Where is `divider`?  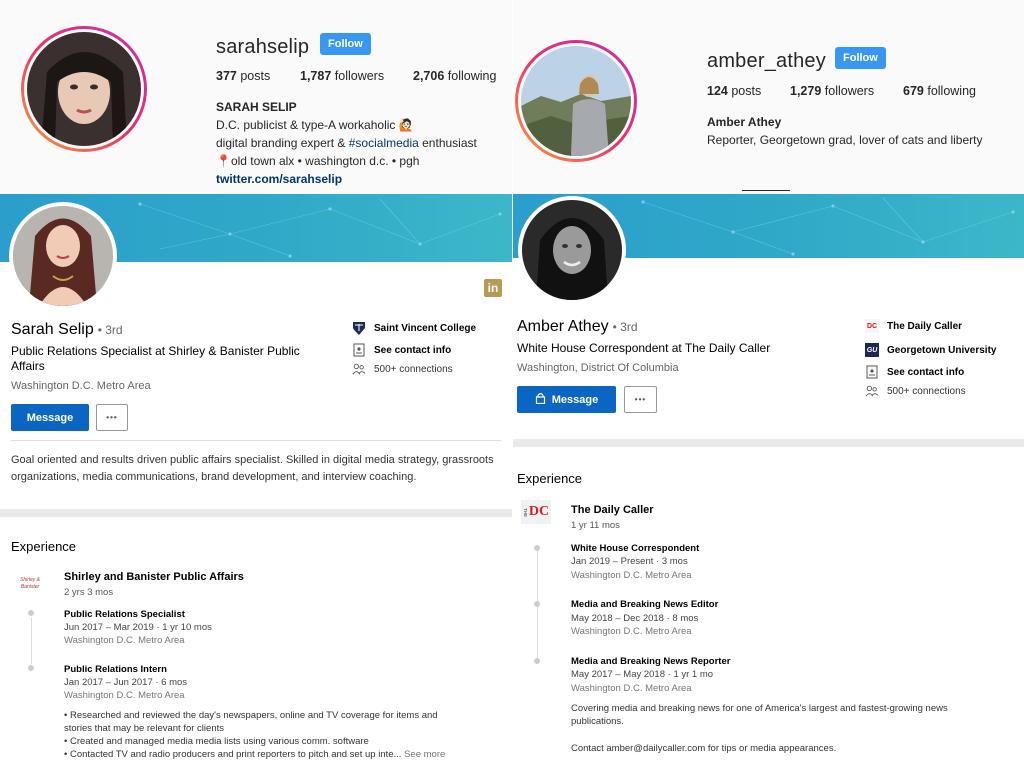
divider is located at coordinates (256, 440).